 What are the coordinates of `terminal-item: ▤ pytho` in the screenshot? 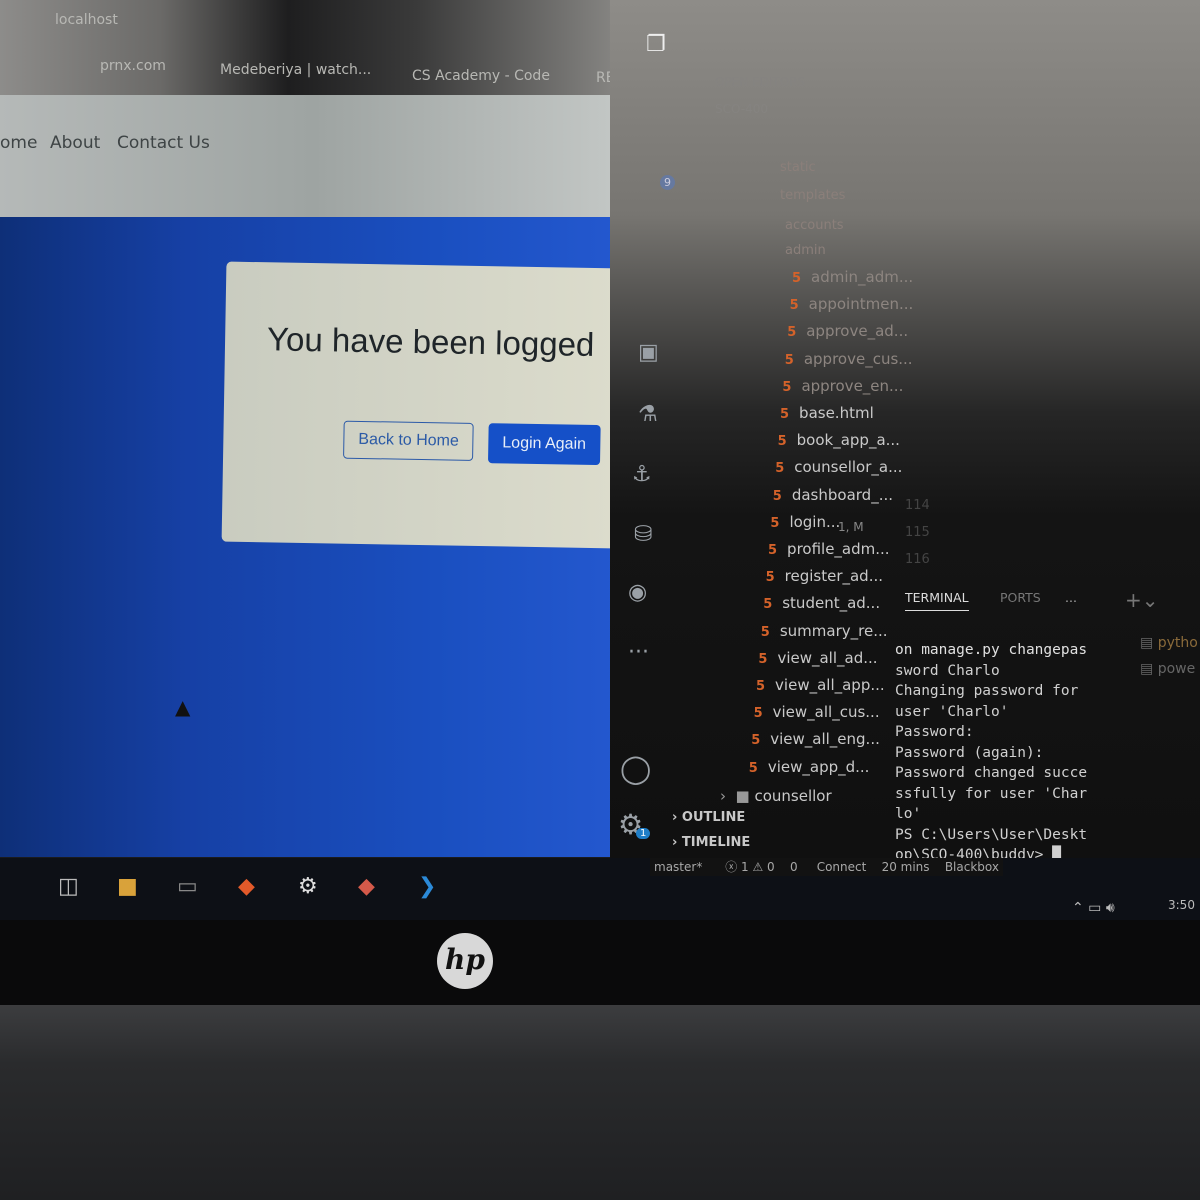 It's located at (1169, 643).